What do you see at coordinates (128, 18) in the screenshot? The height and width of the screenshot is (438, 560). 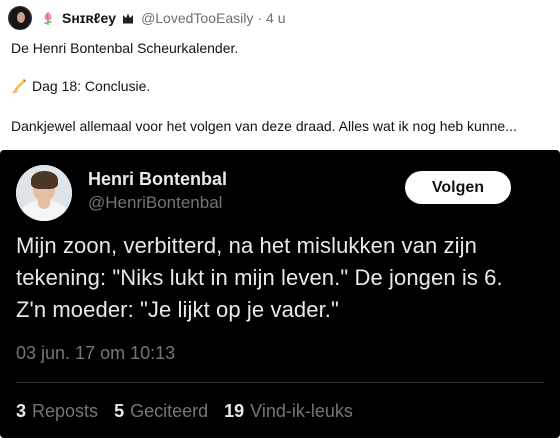 I see `crown-icon` at bounding box center [128, 18].